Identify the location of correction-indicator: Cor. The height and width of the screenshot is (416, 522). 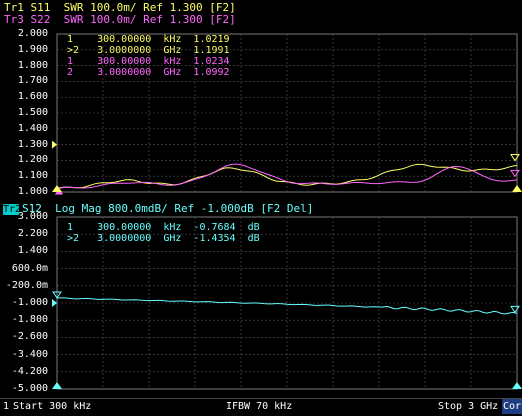
(512, 406).